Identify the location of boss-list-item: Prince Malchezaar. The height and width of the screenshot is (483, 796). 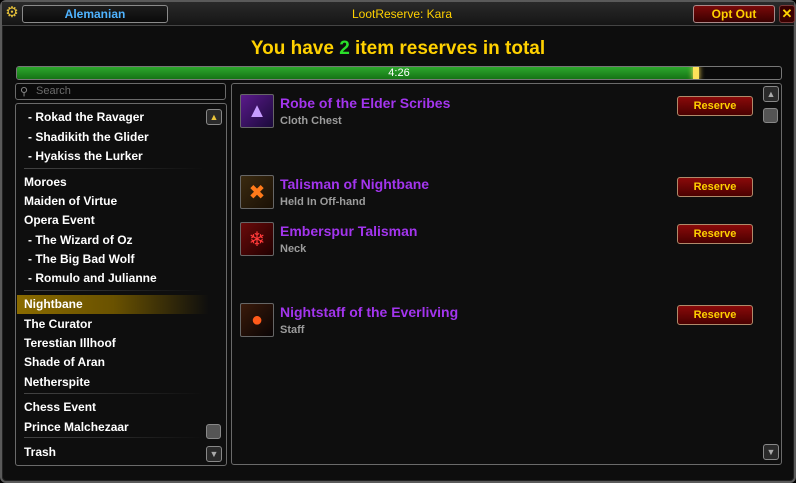
(114, 427).